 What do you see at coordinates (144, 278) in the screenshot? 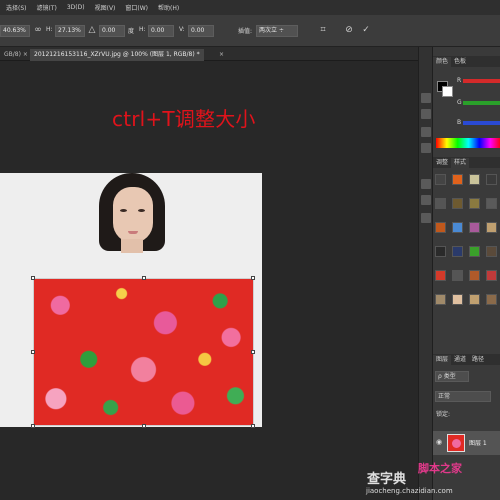
I see `transform-handle-top-center` at bounding box center [144, 278].